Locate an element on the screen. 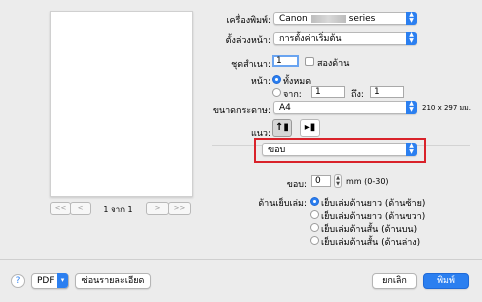 Image resolution: width=482 pixels, height=302 pixels. pages-all-label: ทั้งหมด is located at coordinates (297, 82).